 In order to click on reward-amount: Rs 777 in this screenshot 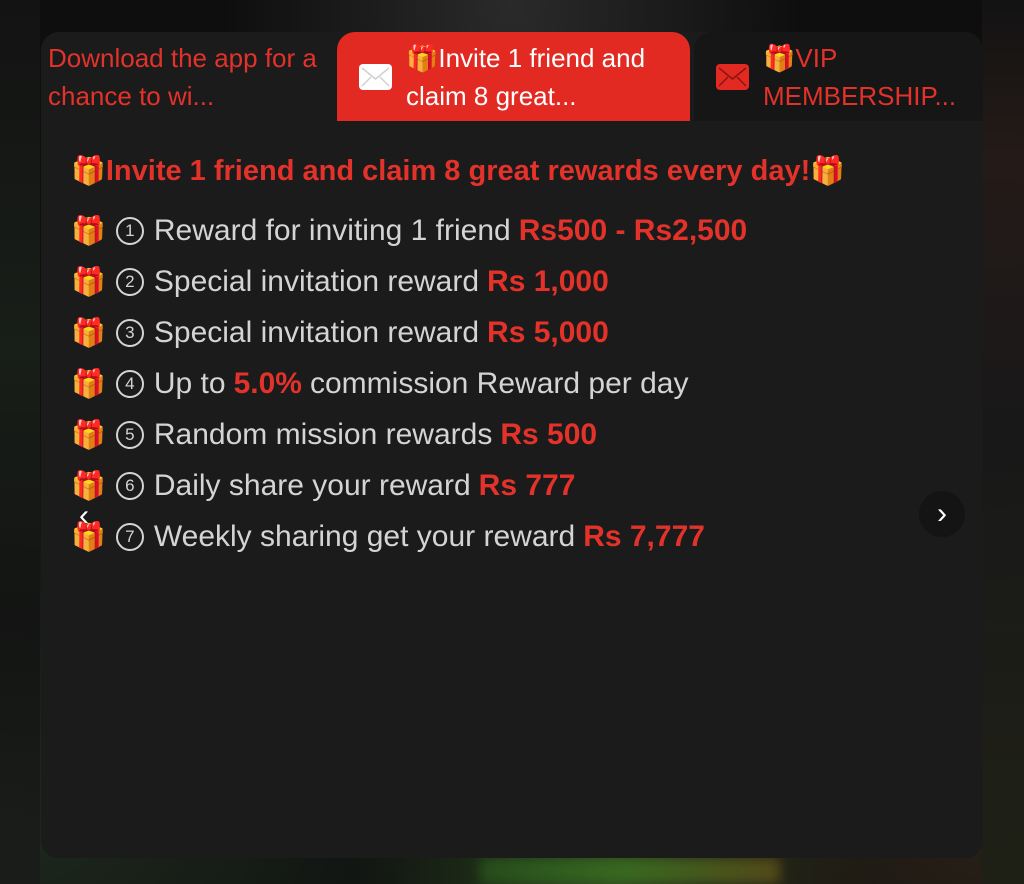, I will do `click(527, 485)`.